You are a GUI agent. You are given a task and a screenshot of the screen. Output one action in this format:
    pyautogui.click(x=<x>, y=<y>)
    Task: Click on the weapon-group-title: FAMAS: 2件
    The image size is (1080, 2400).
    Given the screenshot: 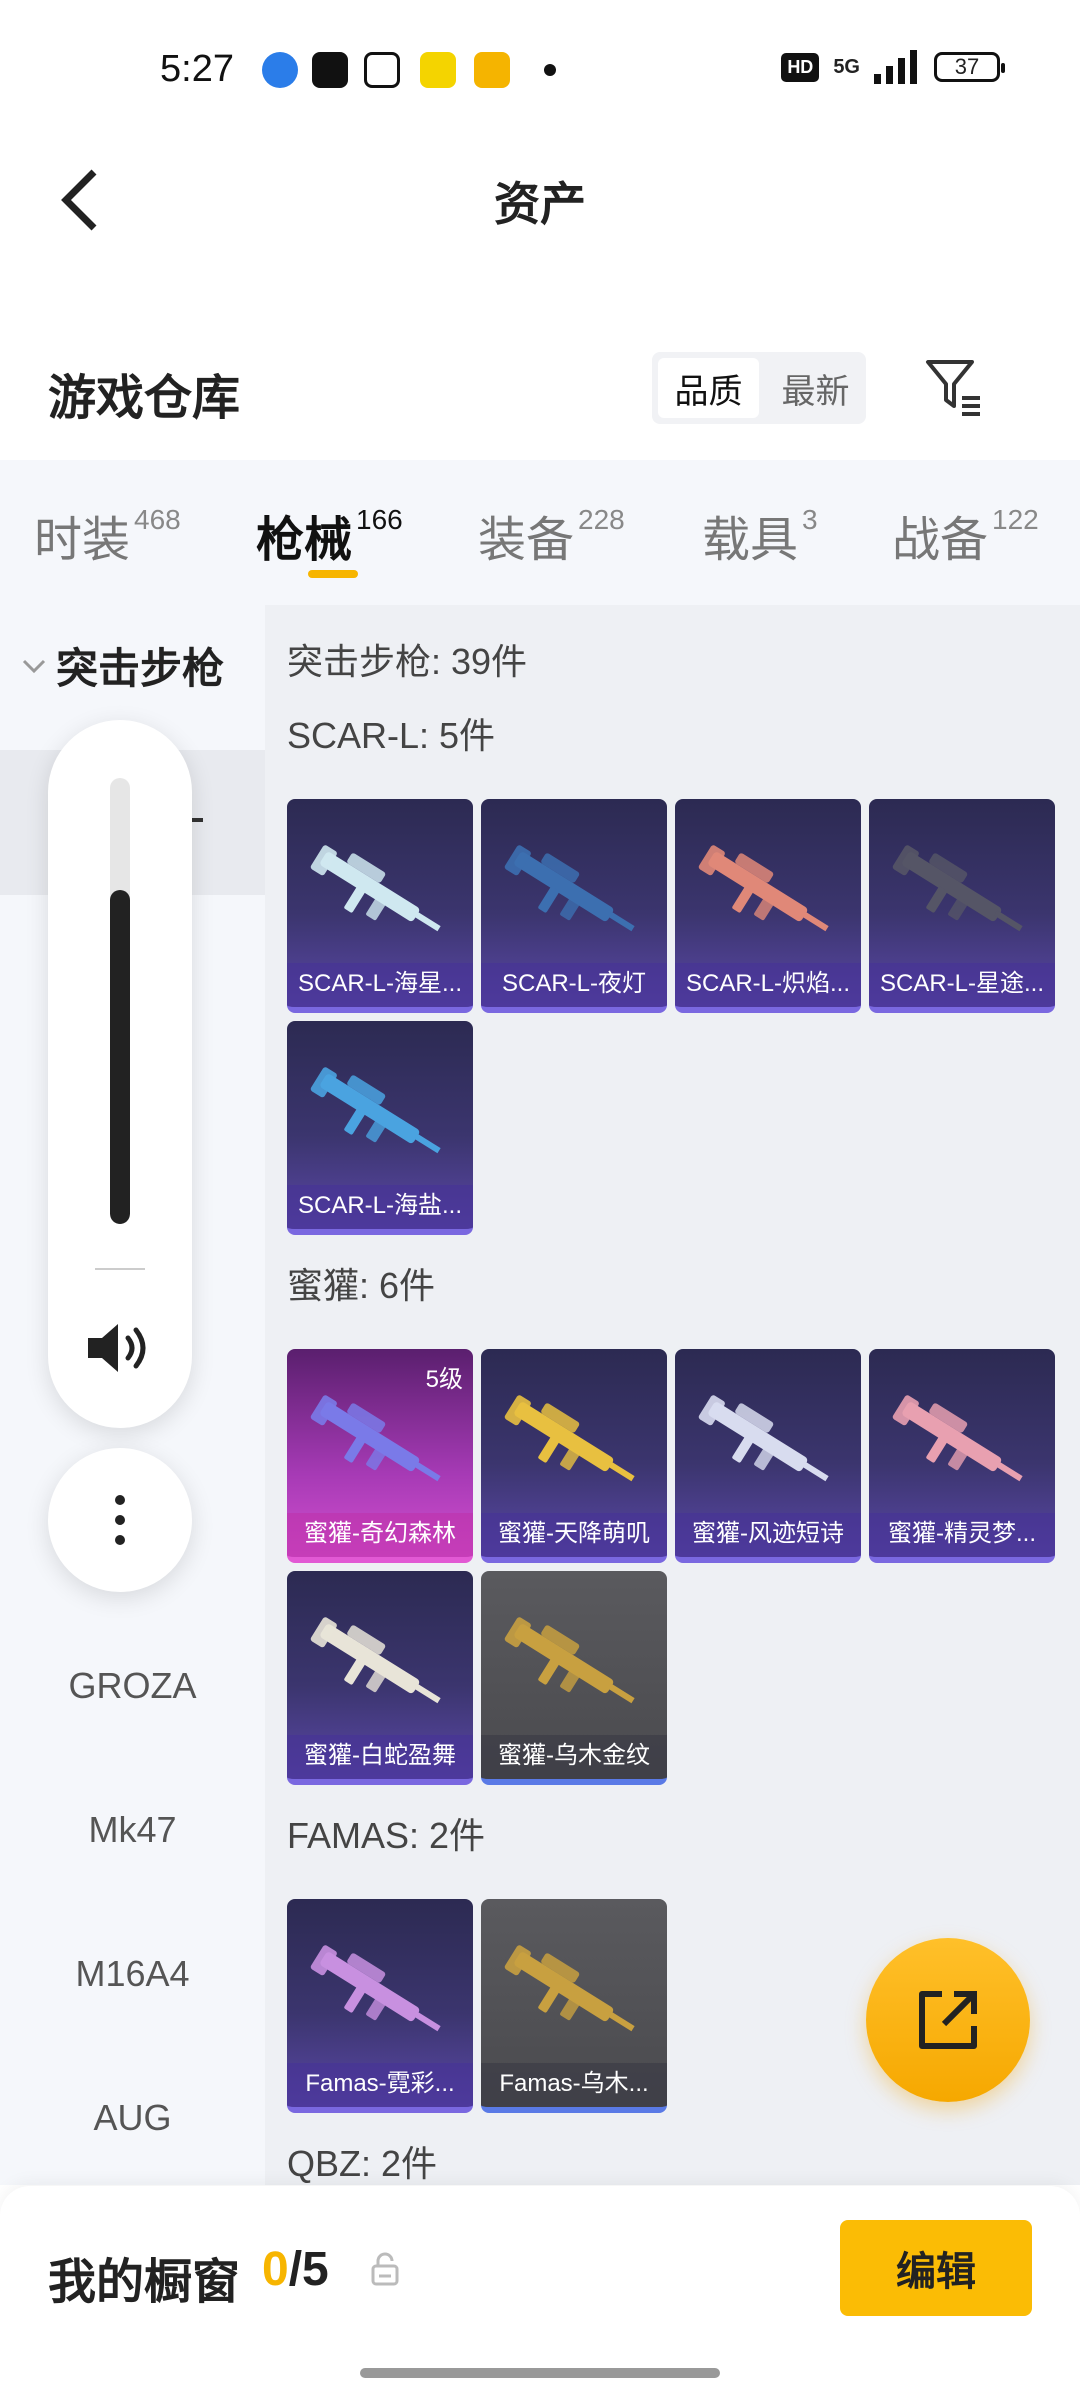 What is the action you would take?
    pyautogui.click(x=386, y=1835)
    